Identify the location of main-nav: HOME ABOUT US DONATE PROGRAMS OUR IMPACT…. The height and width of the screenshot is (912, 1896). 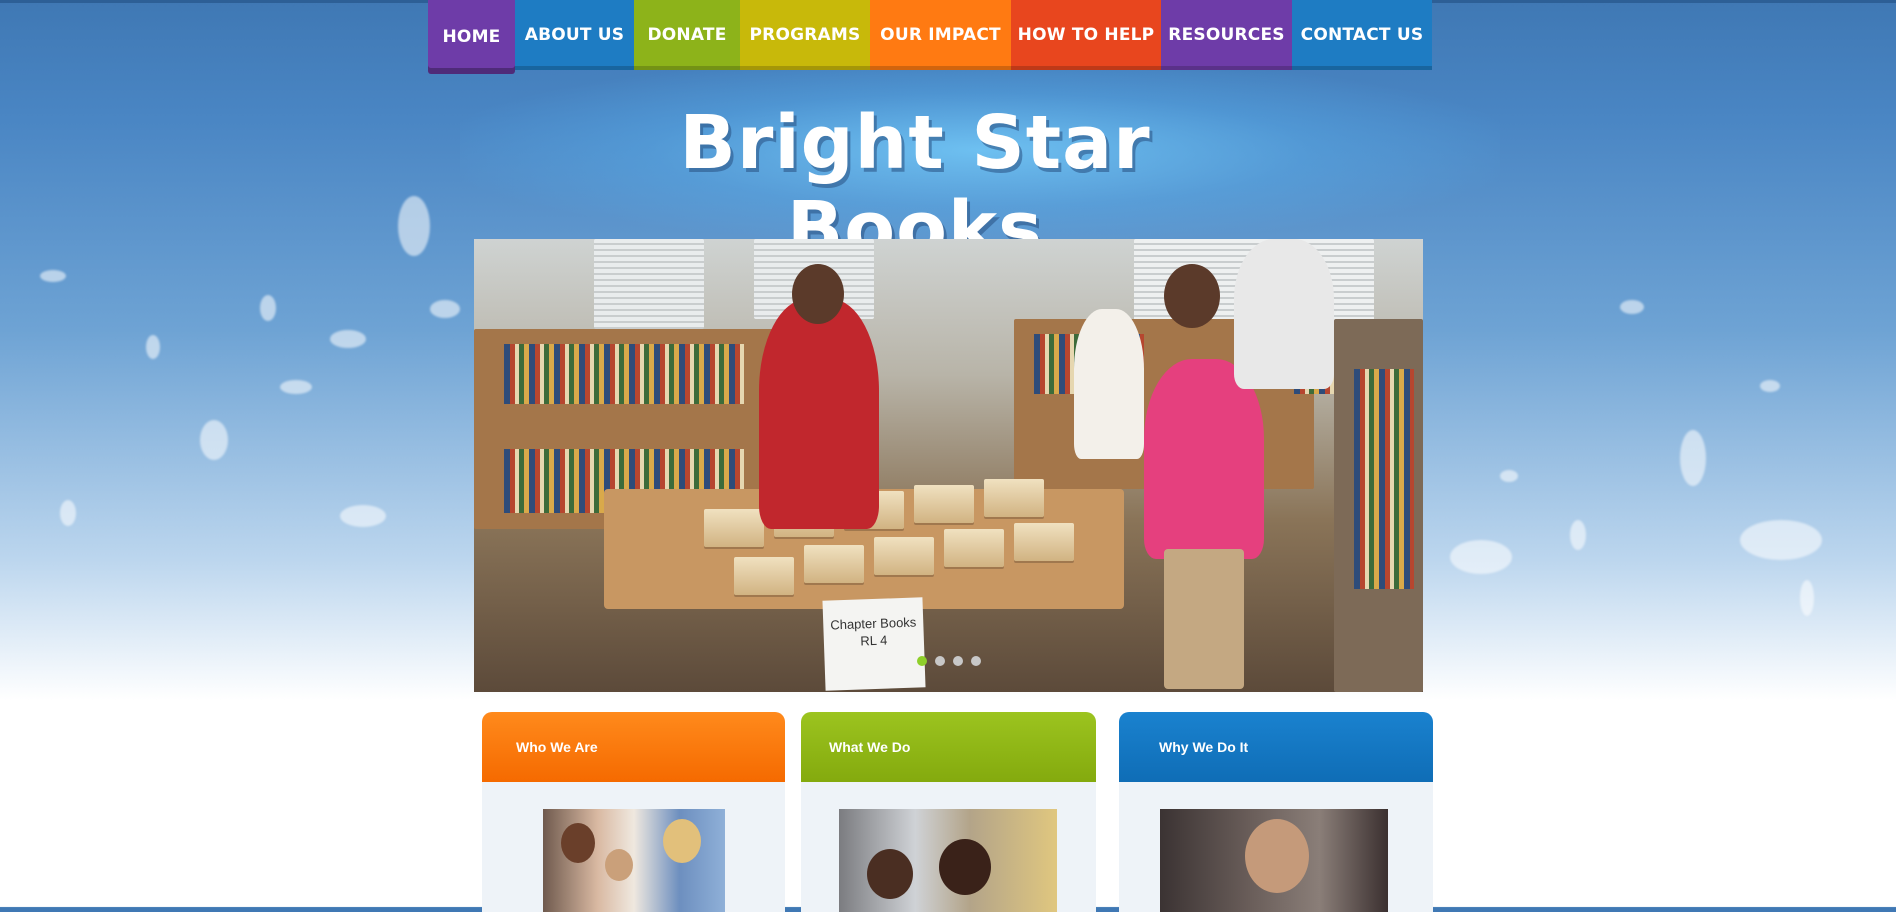
(930, 37).